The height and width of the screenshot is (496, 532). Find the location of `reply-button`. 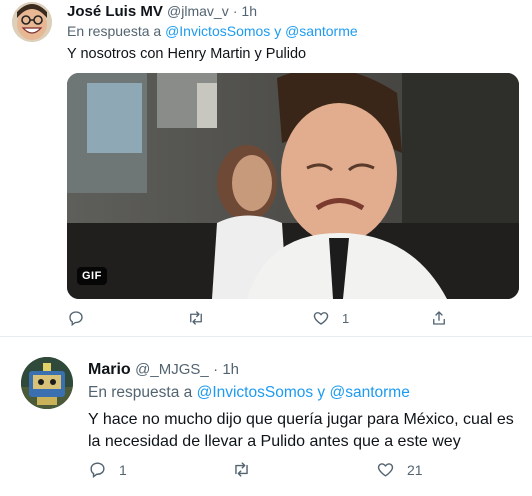

reply-button is located at coordinates (82, 318).